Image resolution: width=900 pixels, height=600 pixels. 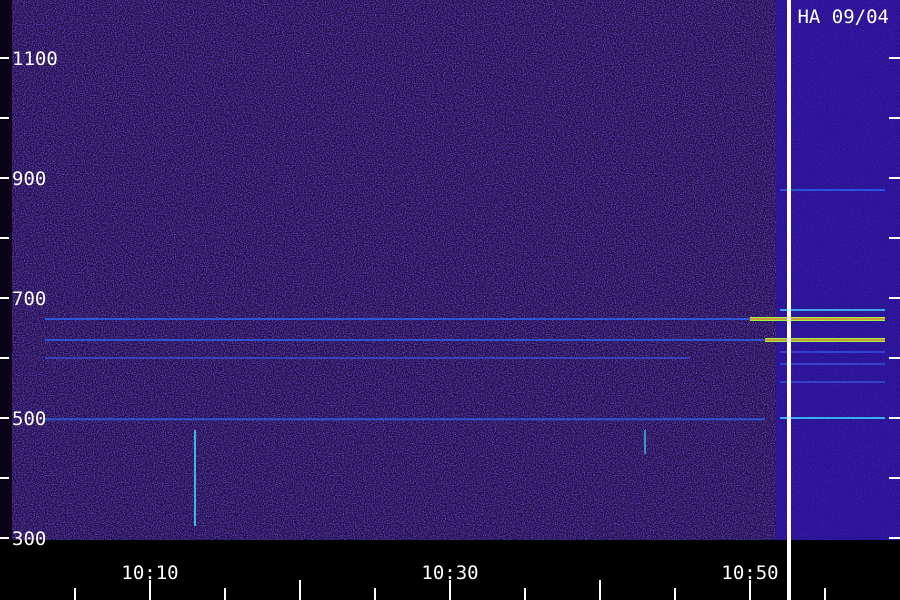 What do you see at coordinates (449, 573) in the screenshot?
I see `x-tick-label: 10:30` at bounding box center [449, 573].